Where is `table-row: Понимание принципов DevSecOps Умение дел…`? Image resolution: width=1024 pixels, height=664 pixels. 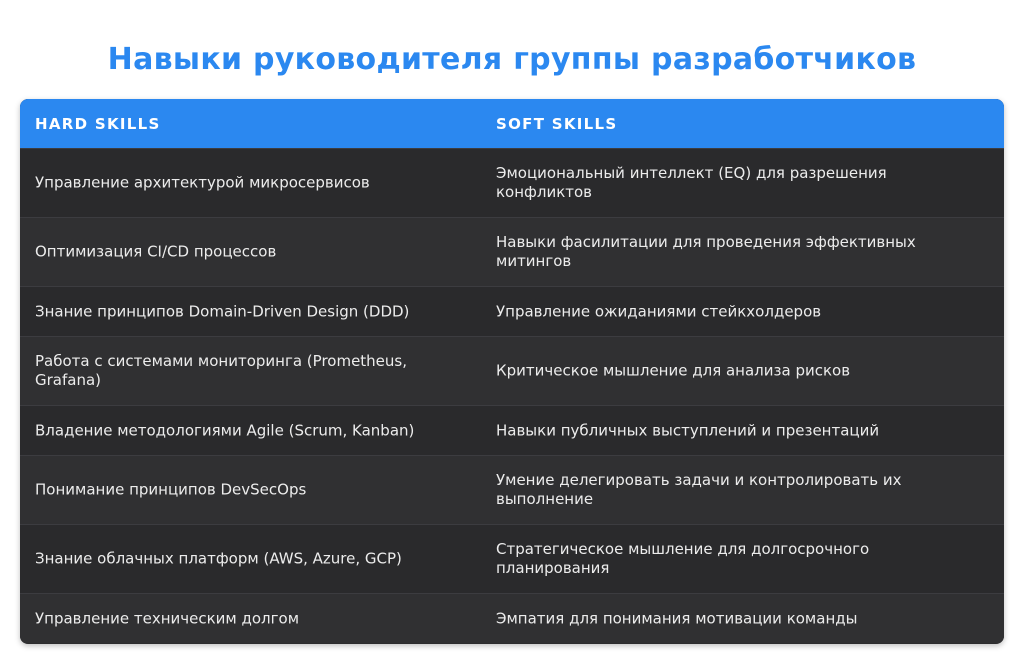 table-row: Понимание принципов DevSecOps Умение дел… is located at coordinates (512, 489).